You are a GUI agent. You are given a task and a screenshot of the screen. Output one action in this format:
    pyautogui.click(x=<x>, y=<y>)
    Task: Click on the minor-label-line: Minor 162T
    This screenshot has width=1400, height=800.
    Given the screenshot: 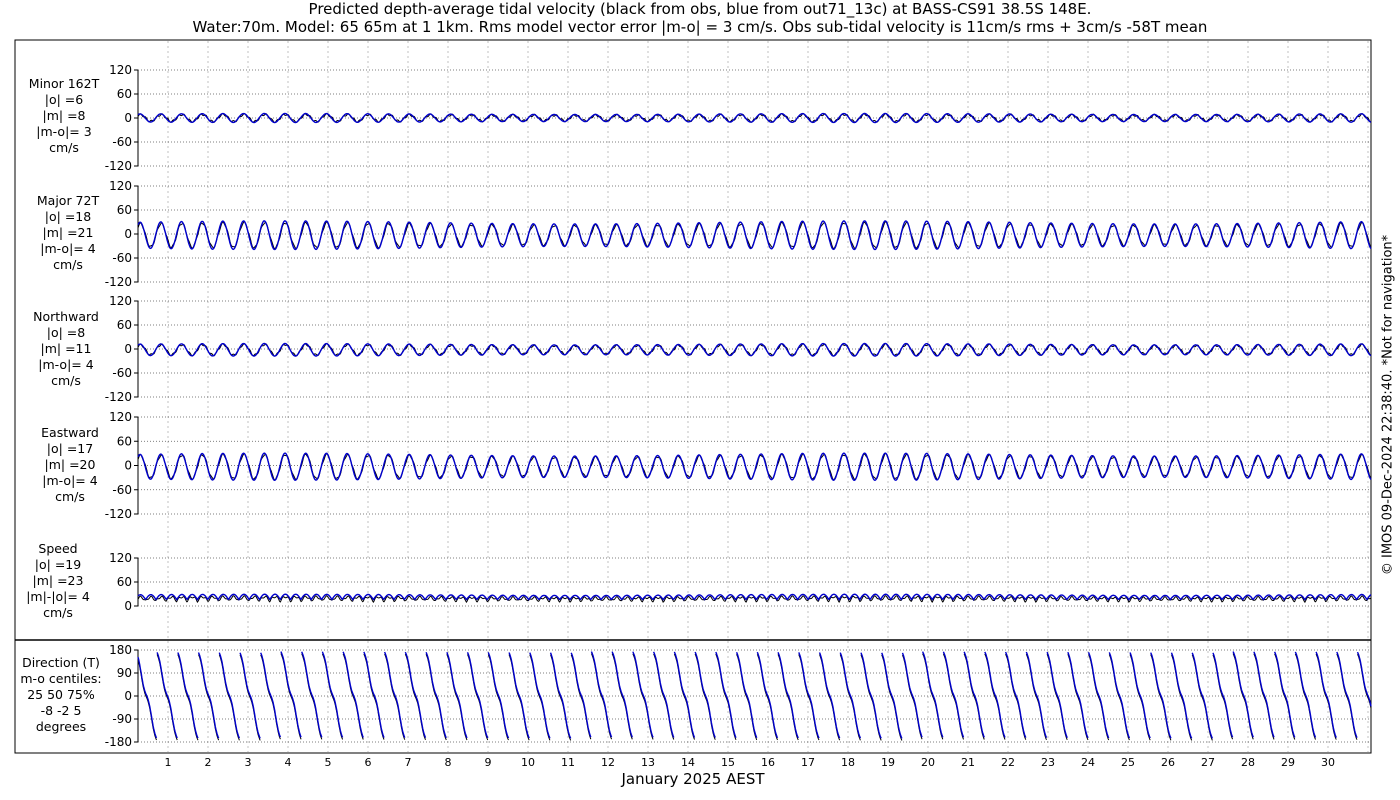 What is the action you would take?
    pyautogui.click(x=64, y=83)
    